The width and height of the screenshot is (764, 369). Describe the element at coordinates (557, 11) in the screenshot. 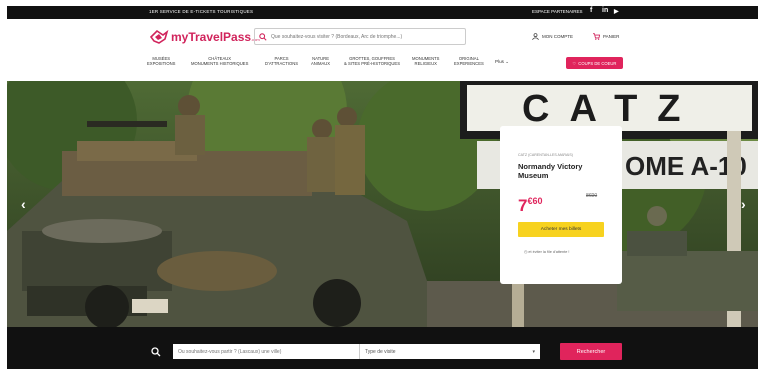

I see `partner-space-link: ESPACE PARTENAIRES` at that location.